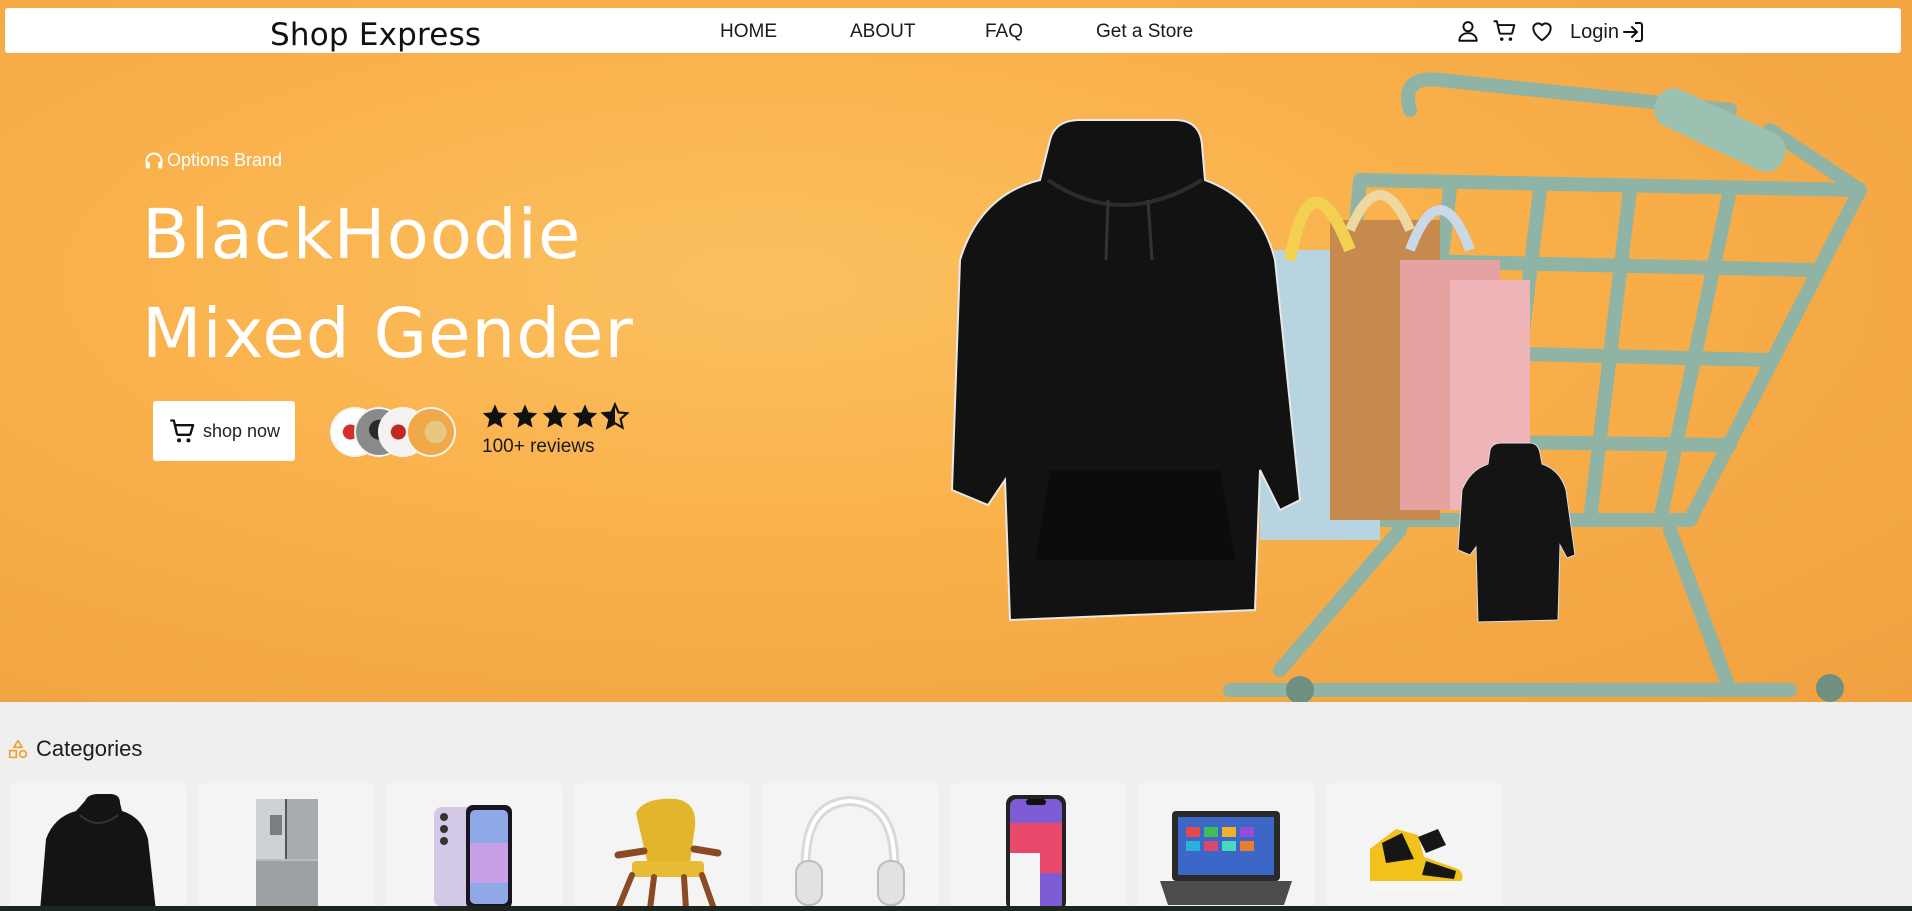 Image resolution: width=1912 pixels, height=911 pixels. Describe the element at coordinates (1036, 853) in the screenshot. I see `iphone-icon` at that location.